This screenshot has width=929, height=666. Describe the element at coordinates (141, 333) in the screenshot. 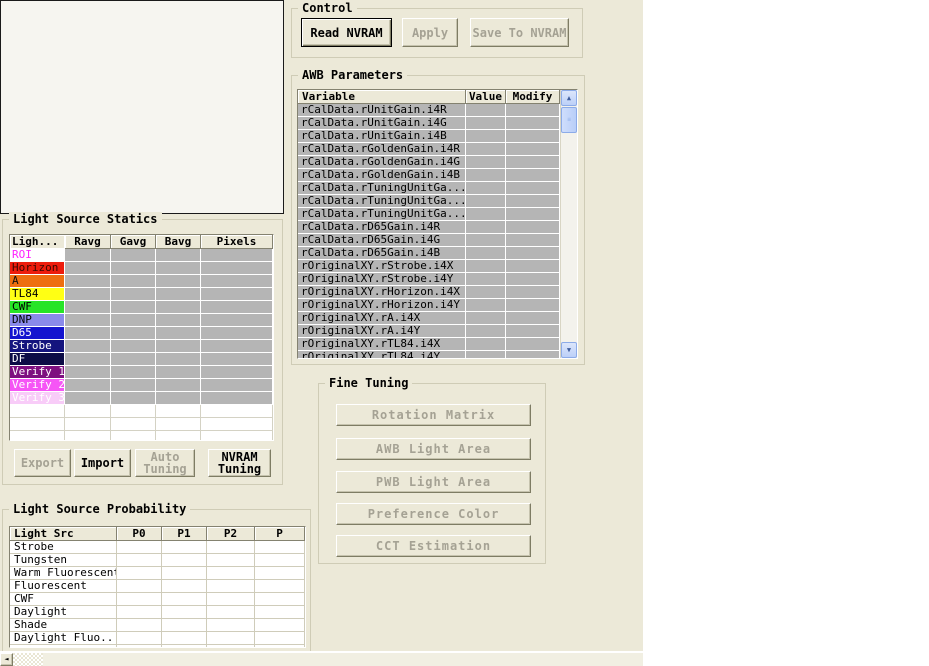

I see `table-row: D65` at that location.